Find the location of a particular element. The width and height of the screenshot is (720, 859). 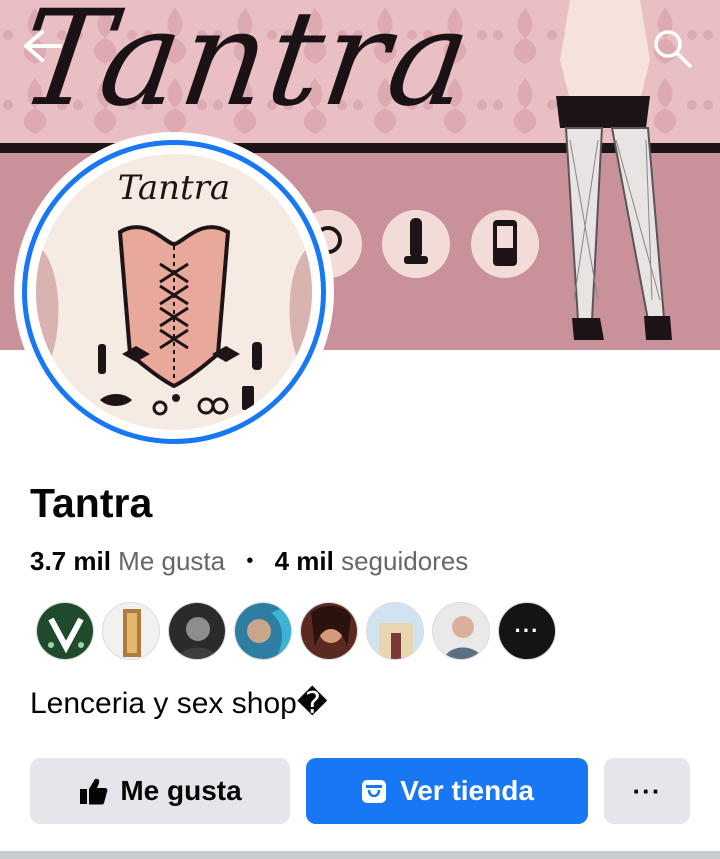

back-button is located at coordinates (43, 46).